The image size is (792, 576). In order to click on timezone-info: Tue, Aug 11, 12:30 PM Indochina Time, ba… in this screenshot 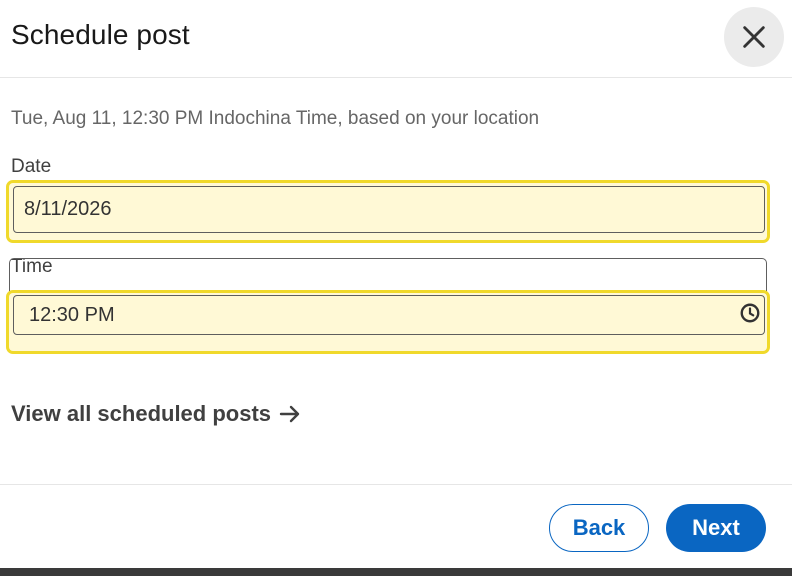, I will do `click(275, 118)`.